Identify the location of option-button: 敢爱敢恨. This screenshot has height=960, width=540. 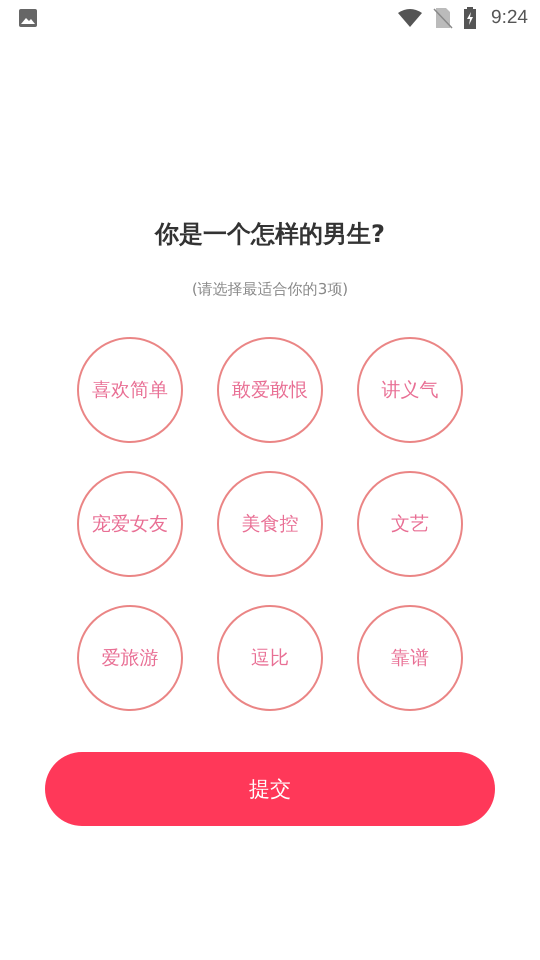
(270, 390).